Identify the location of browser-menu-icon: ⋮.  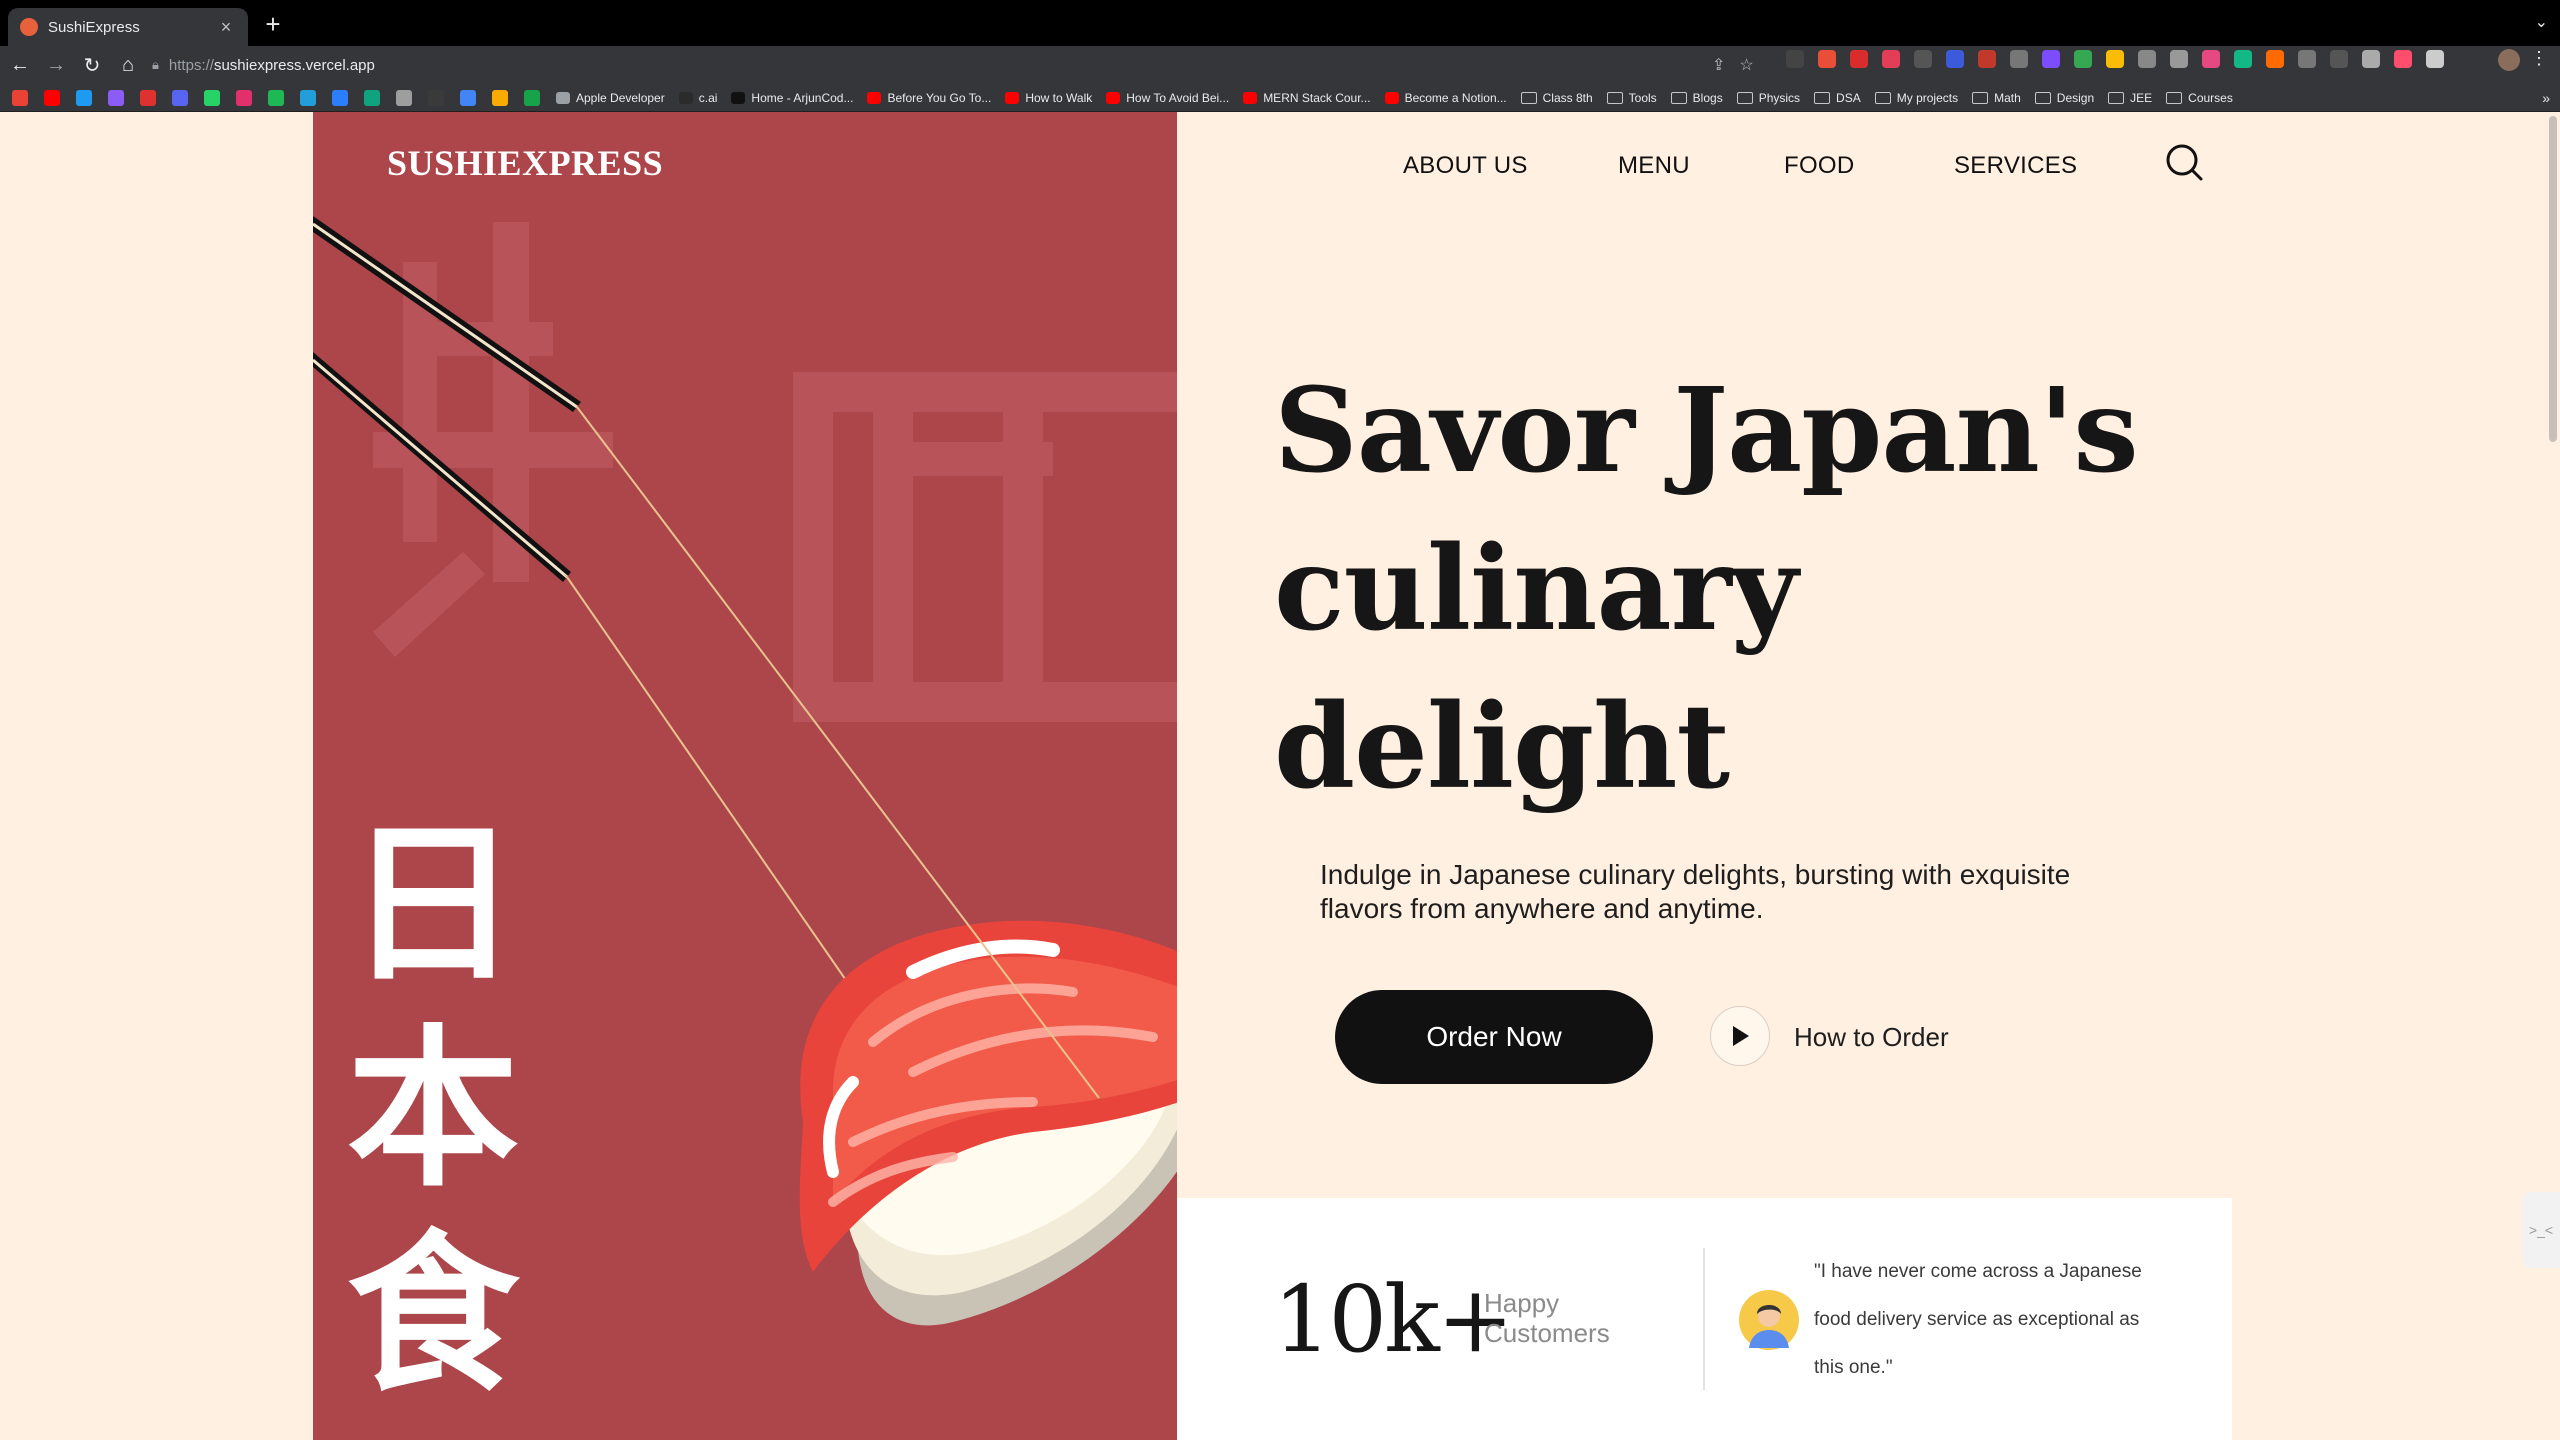
(2539, 58).